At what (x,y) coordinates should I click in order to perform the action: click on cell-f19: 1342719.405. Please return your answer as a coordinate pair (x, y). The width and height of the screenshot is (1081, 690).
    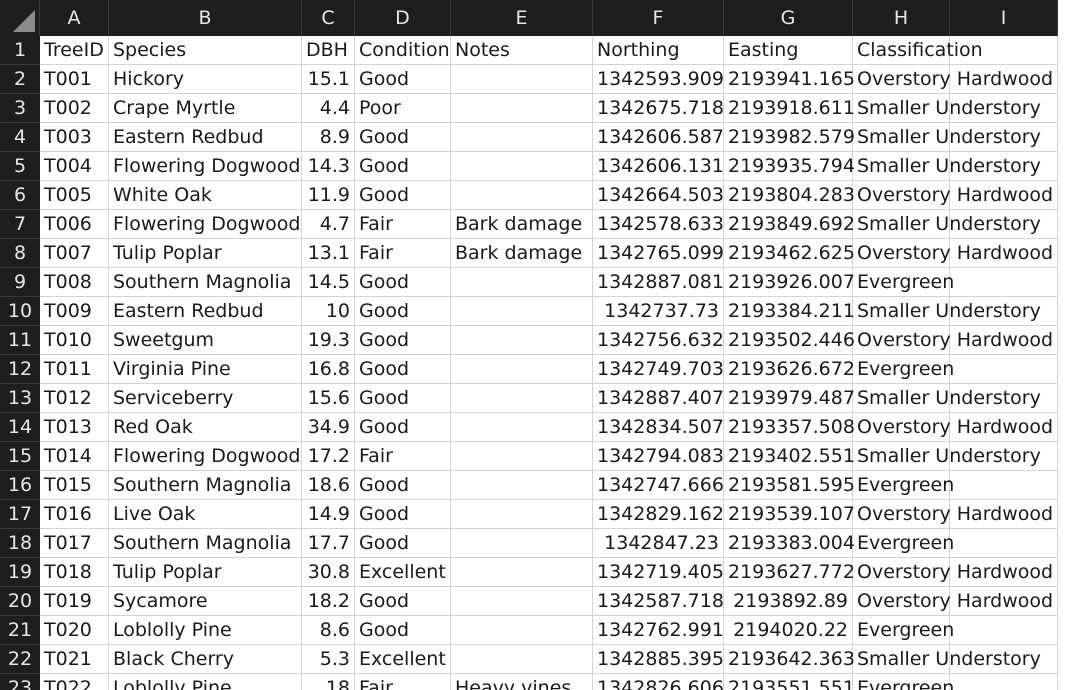
    Looking at the image, I should click on (658, 572).